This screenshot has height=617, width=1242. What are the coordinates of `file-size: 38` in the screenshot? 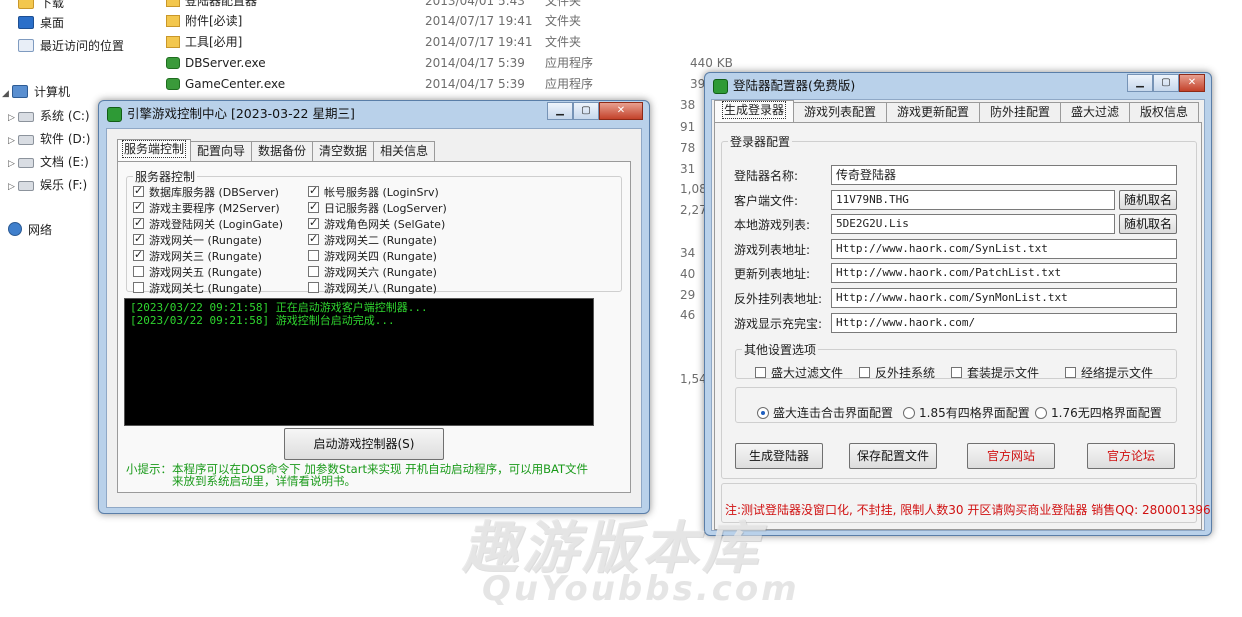 It's located at (688, 105).